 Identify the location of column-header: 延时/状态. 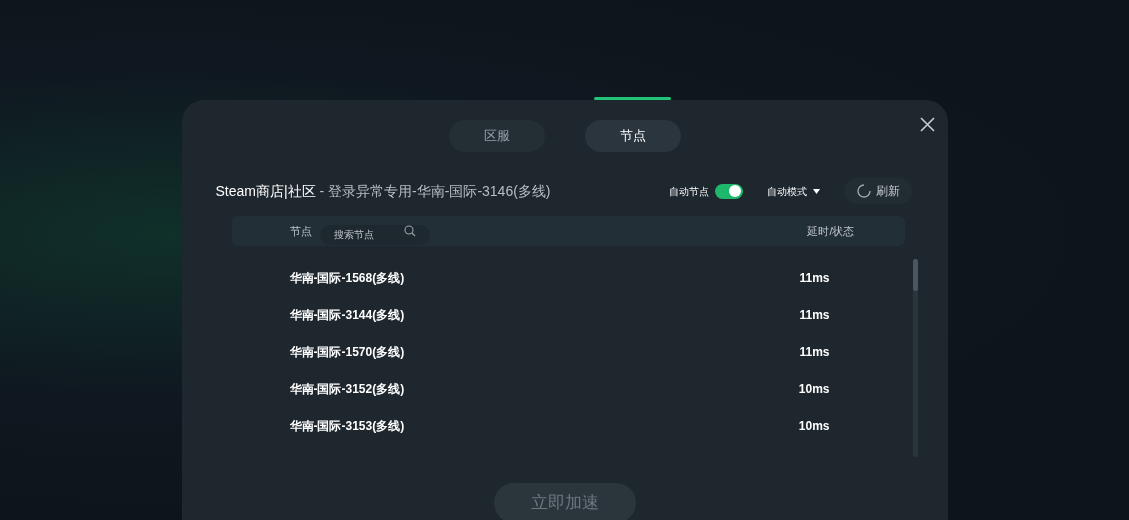
(831, 231).